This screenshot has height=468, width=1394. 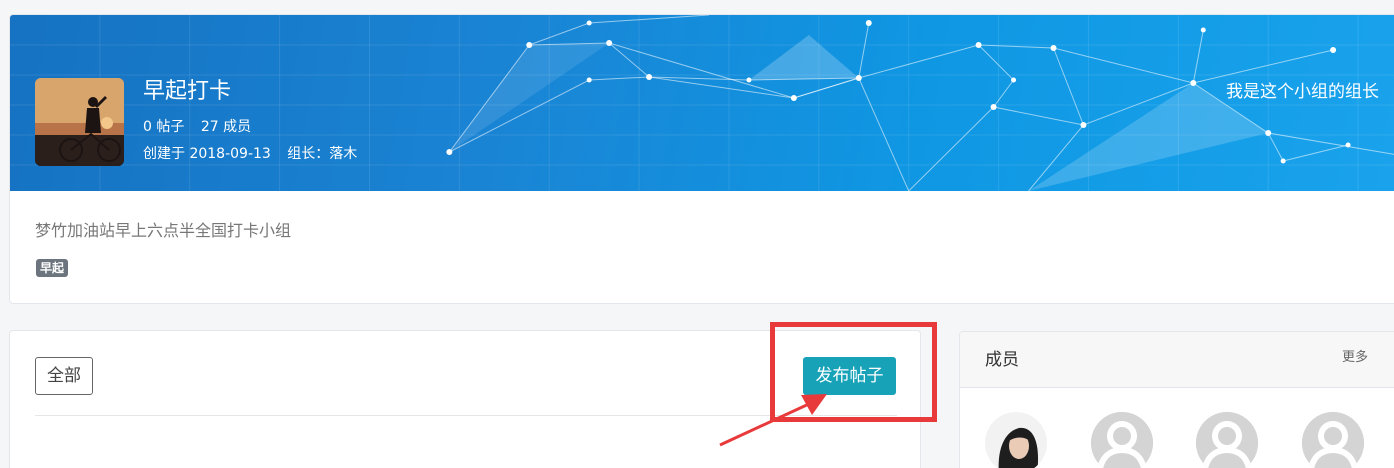 I want to click on post-count: 0 帖子, so click(x=164, y=127).